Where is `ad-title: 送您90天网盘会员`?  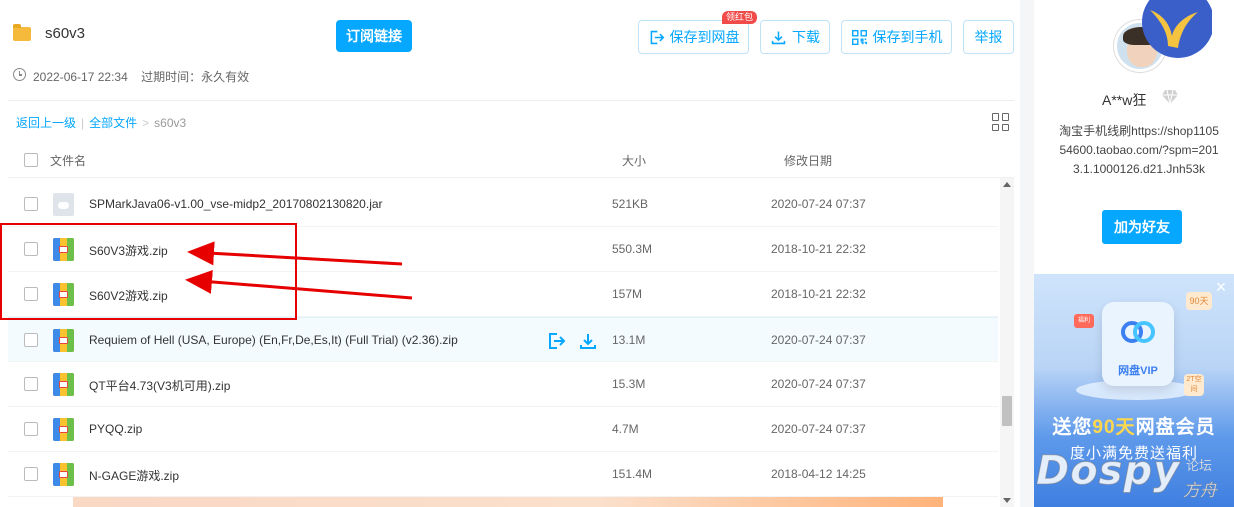 ad-title: 送您90天网盘会员 is located at coordinates (1134, 427).